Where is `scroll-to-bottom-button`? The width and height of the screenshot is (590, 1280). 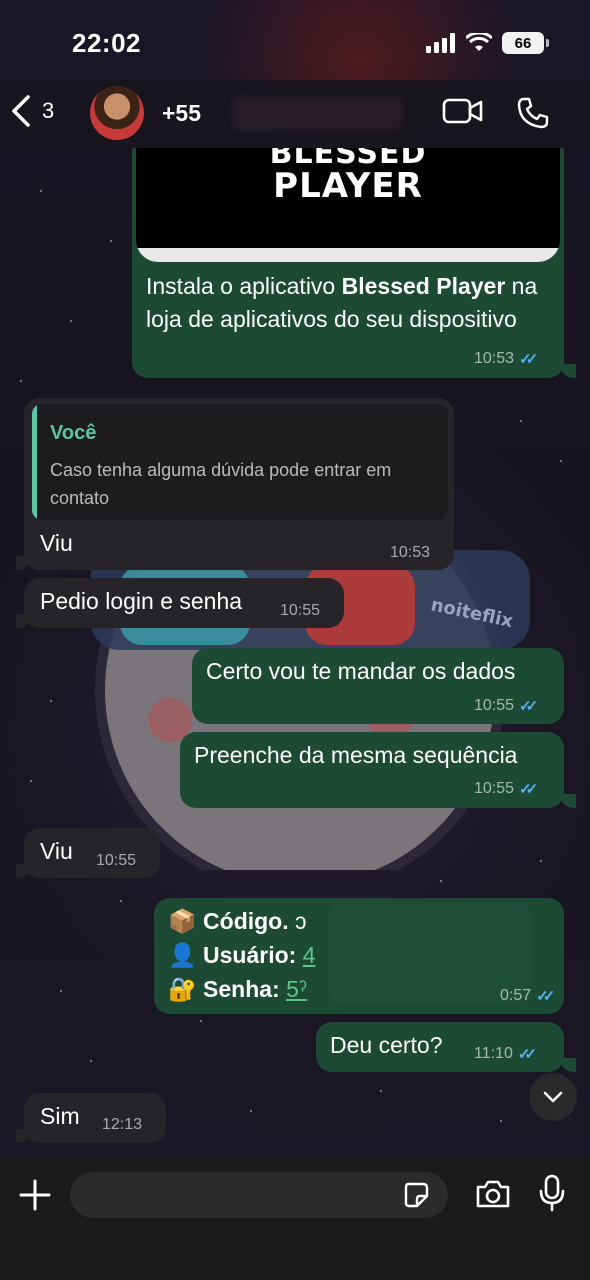 scroll-to-bottom-button is located at coordinates (553, 1097).